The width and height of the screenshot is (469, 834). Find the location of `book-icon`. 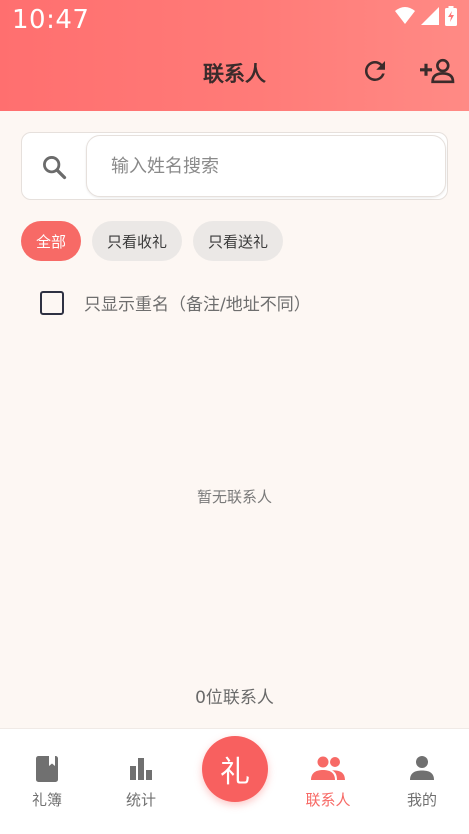

book-icon is located at coordinates (47, 769).